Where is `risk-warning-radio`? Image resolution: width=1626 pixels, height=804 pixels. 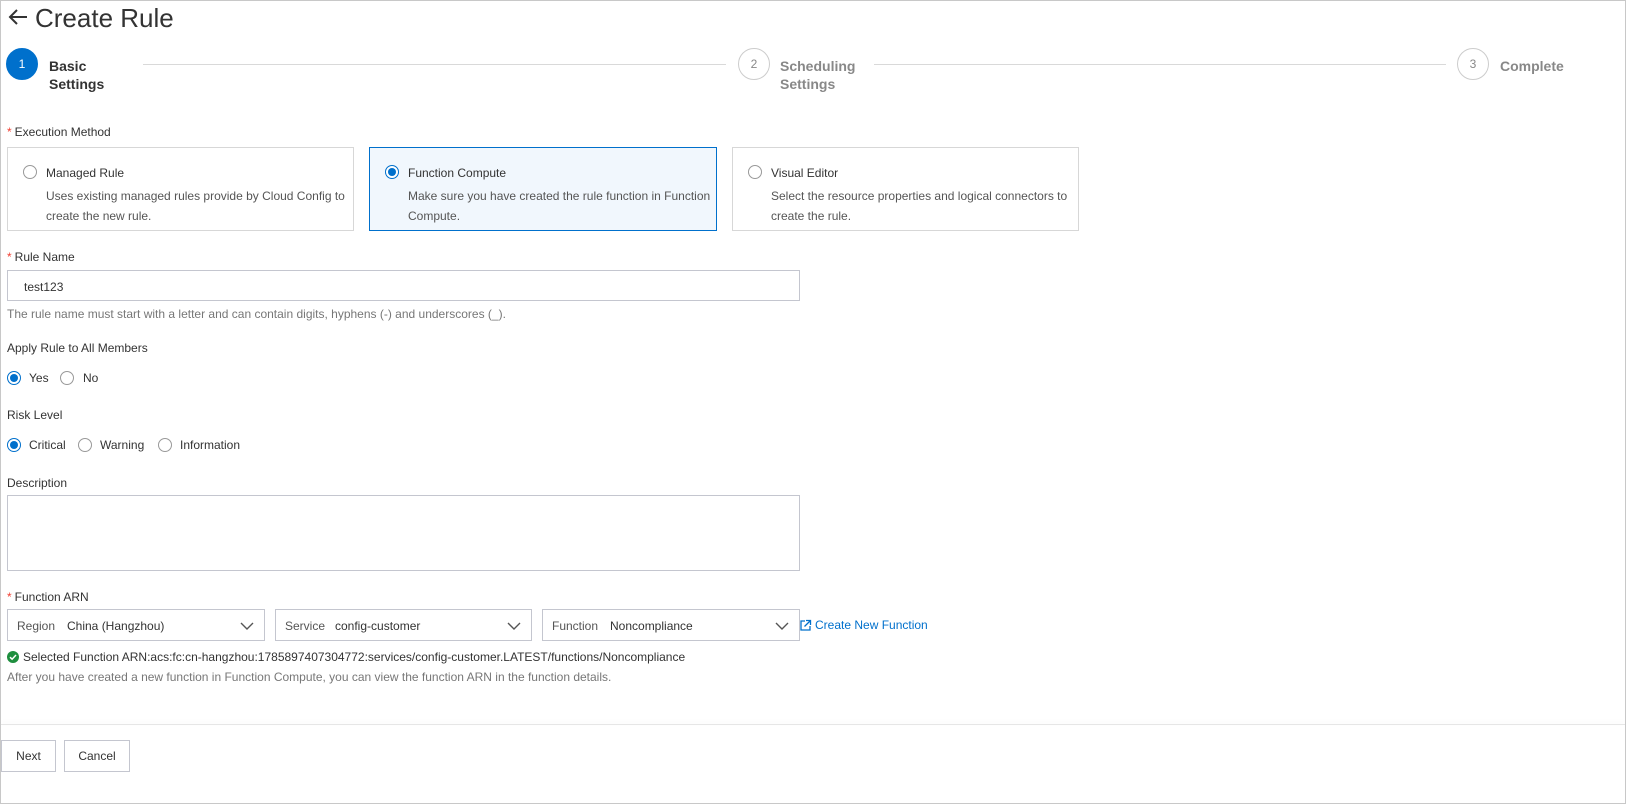 risk-warning-radio is located at coordinates (85, 445).